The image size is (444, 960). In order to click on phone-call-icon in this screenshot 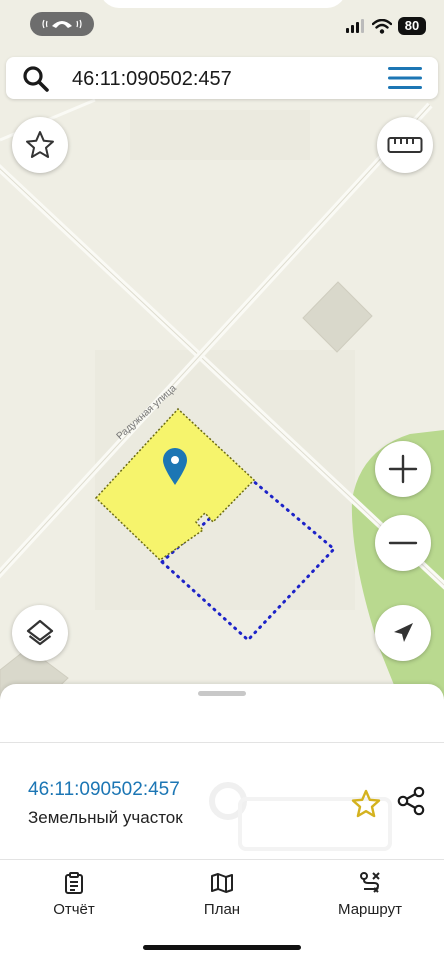, I will do `click(62, 24)`.